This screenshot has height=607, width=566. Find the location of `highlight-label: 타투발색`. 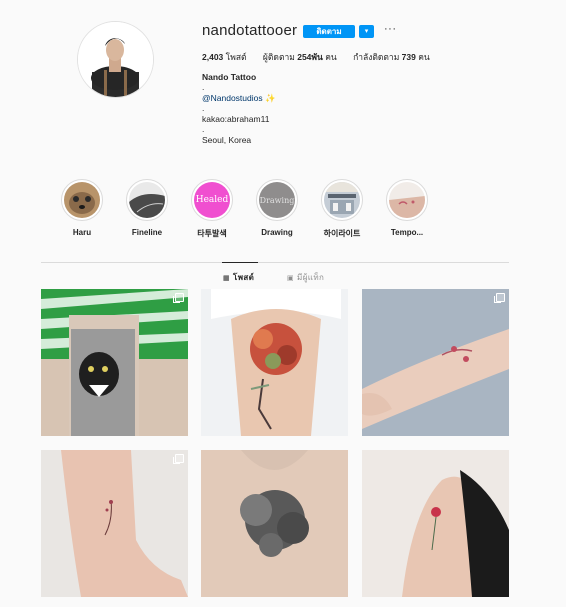

highlight-label: 타투발색 is located at coordinates (212, 233).